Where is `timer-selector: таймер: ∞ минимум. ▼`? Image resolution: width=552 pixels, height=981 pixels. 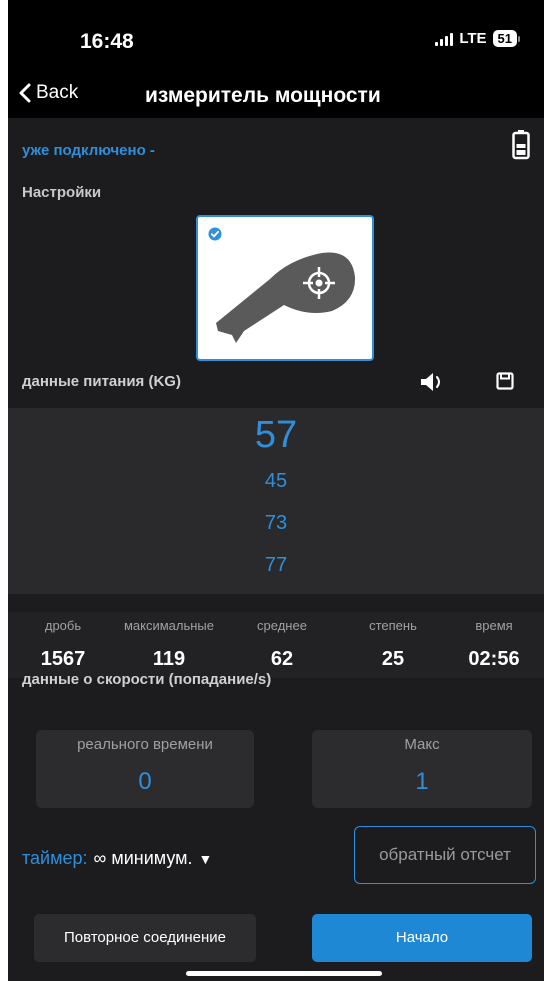
timer-selector: таймер: ∞ минимум. ▼ is located at coordinates (117, 858).